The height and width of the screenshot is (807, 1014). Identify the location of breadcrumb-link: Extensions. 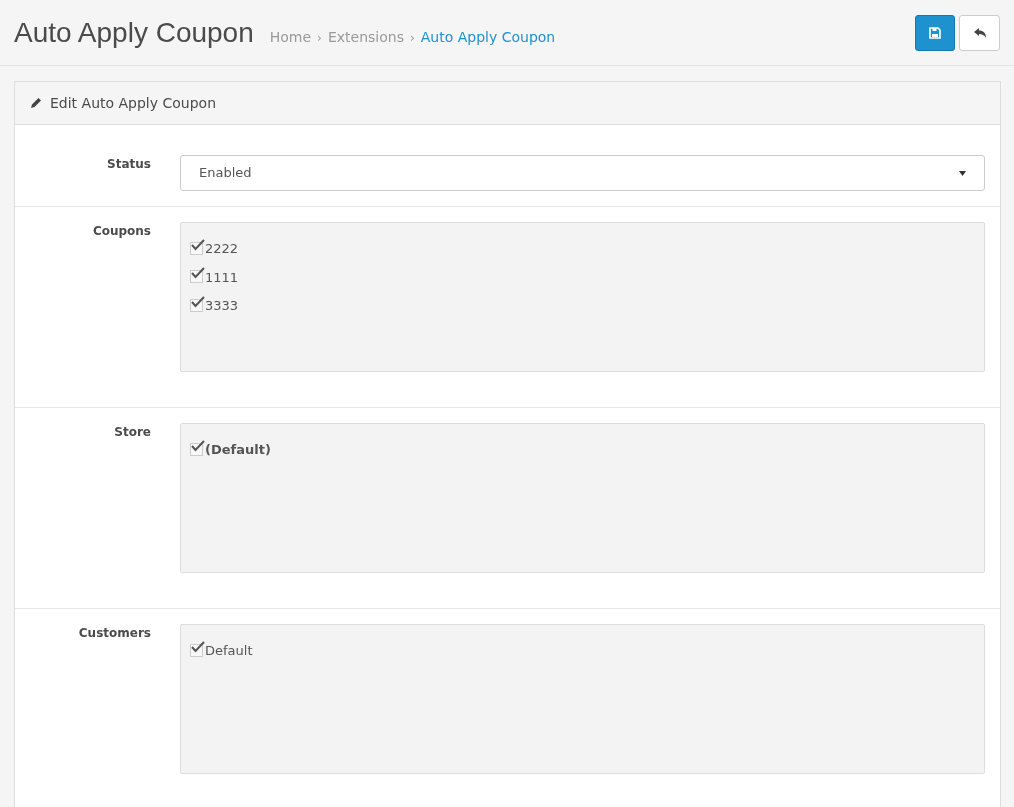
(365, 37).